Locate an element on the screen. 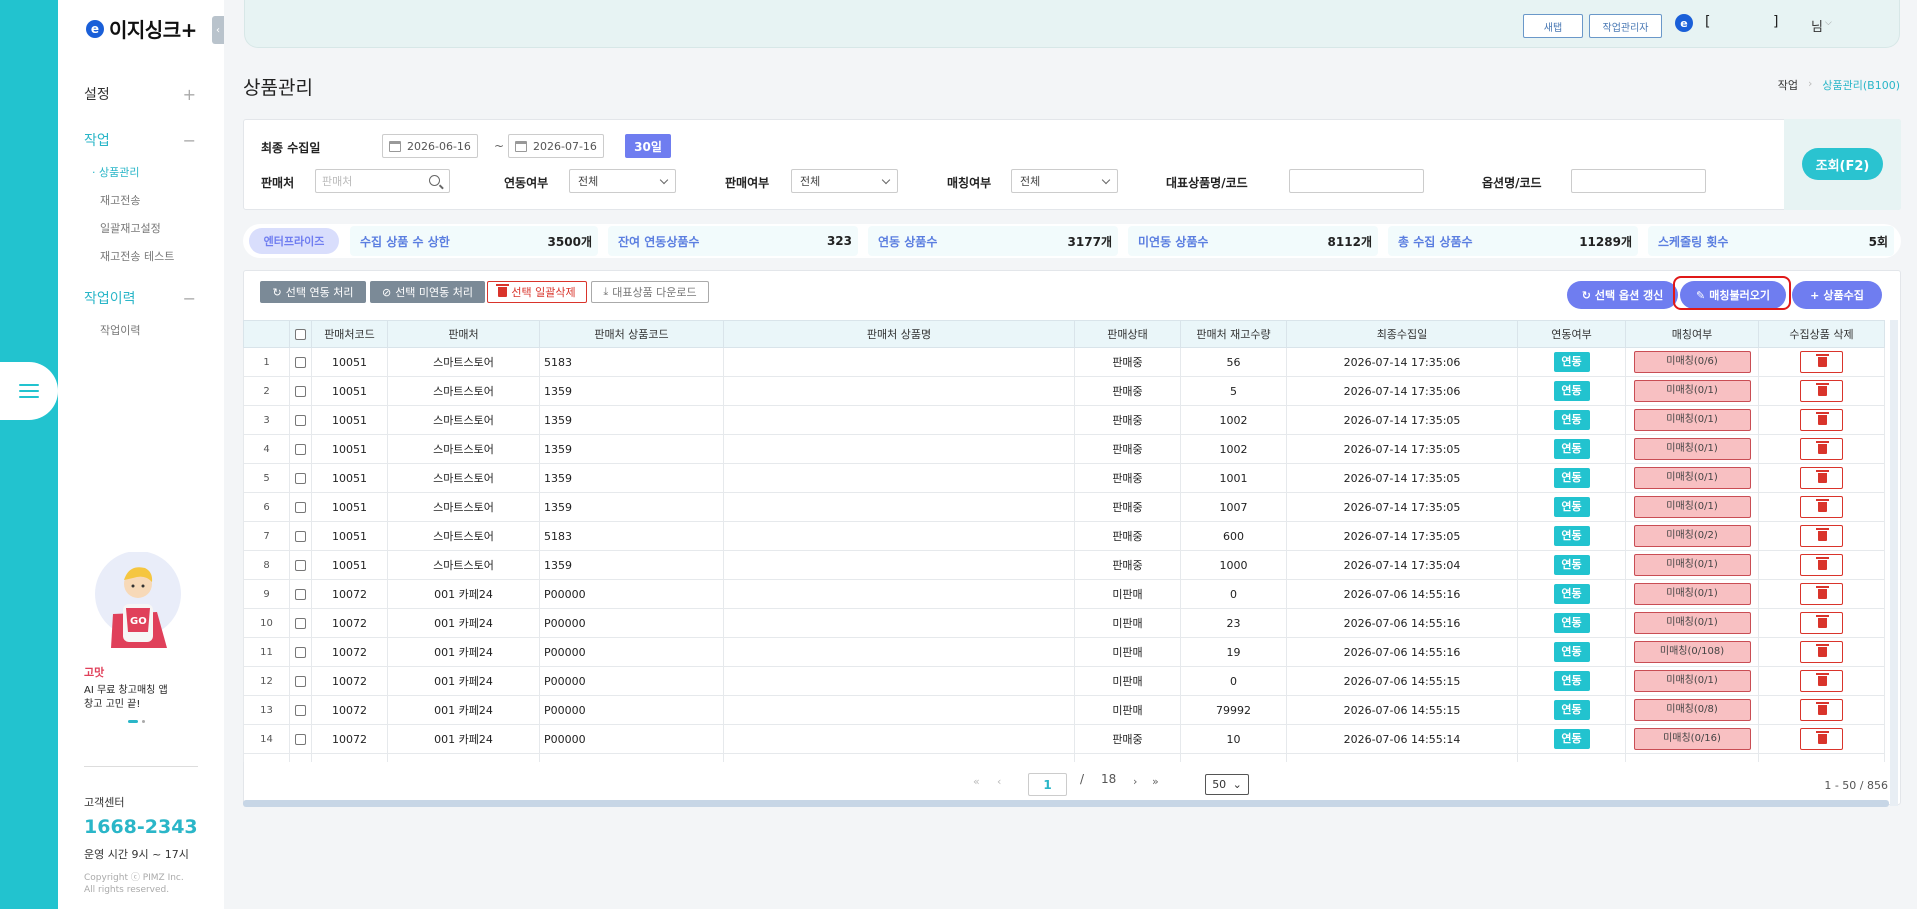 This screenshot has width=1917, height=909. promo-carousel-dots is located at coordinates (136, 721).